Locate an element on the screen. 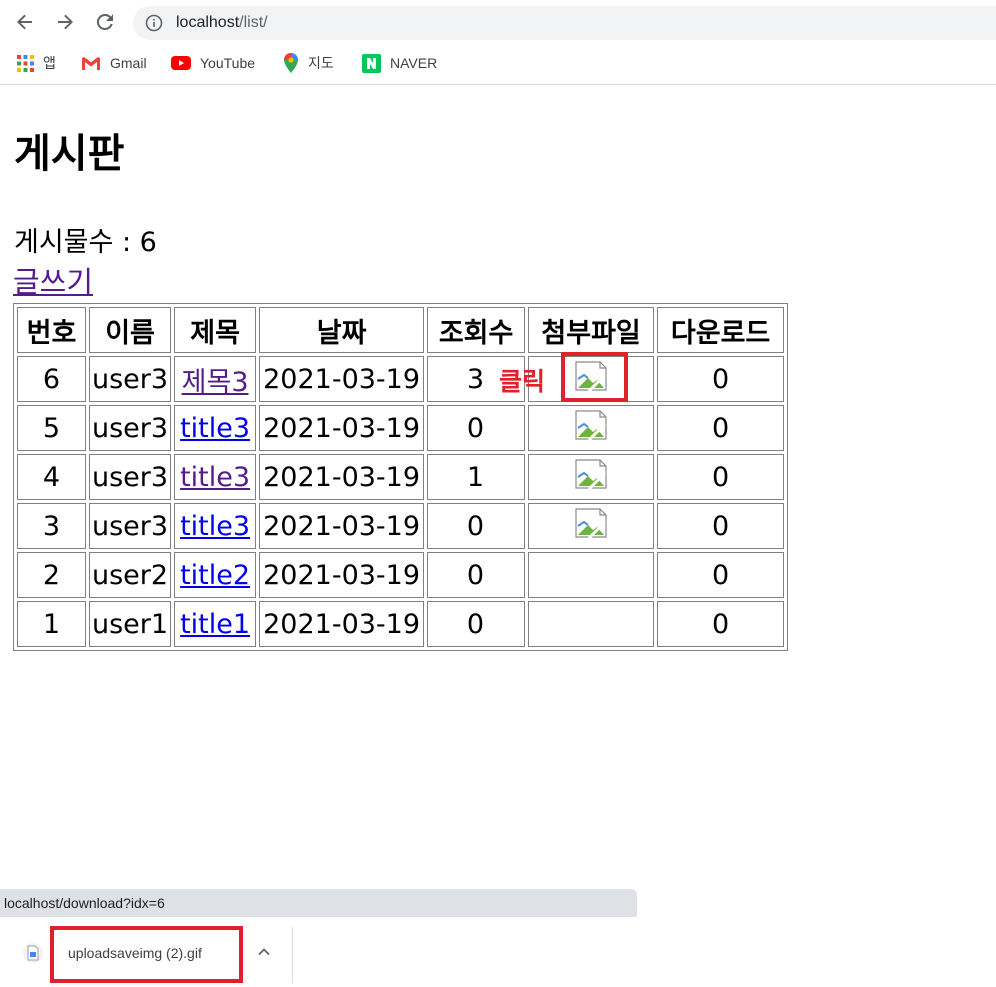  post-title-link: title2 is located at coordinates (215, 575).